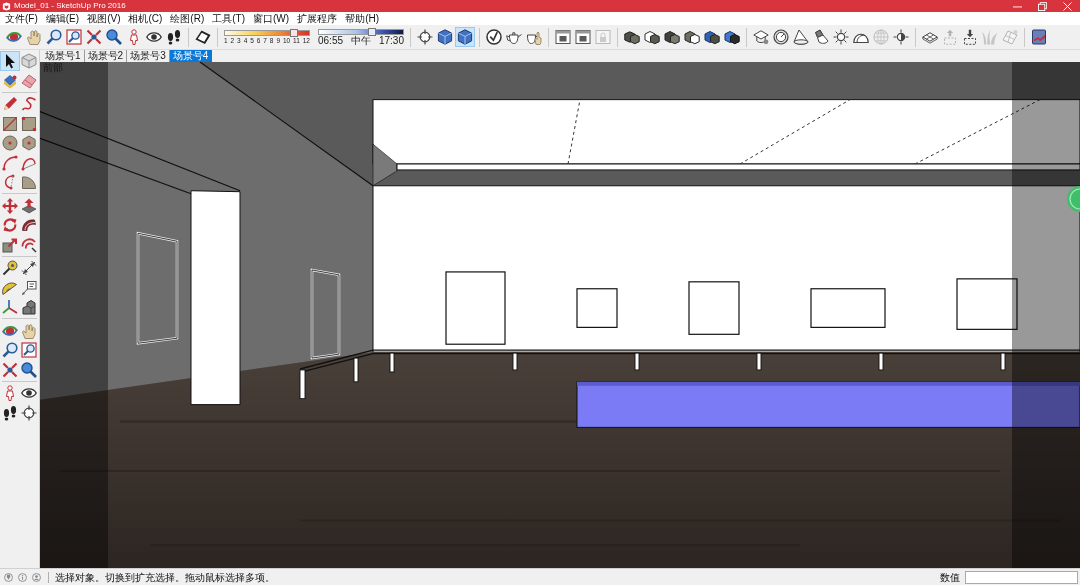  What do you see at coordinates (10, 268) in the screenshot?
I see `tape-measure-icon` at bounding box center [10, 268].